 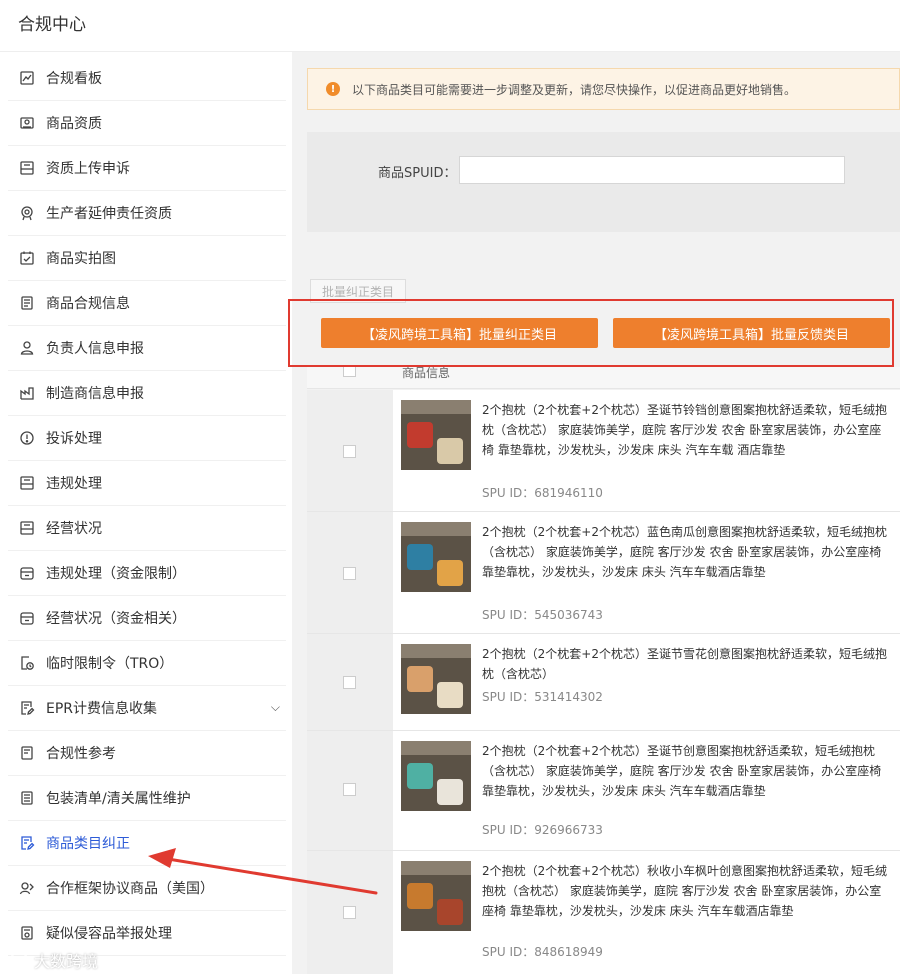 I want to click on sidebar-item-label: 合规看板, so click(x=74, y=79).